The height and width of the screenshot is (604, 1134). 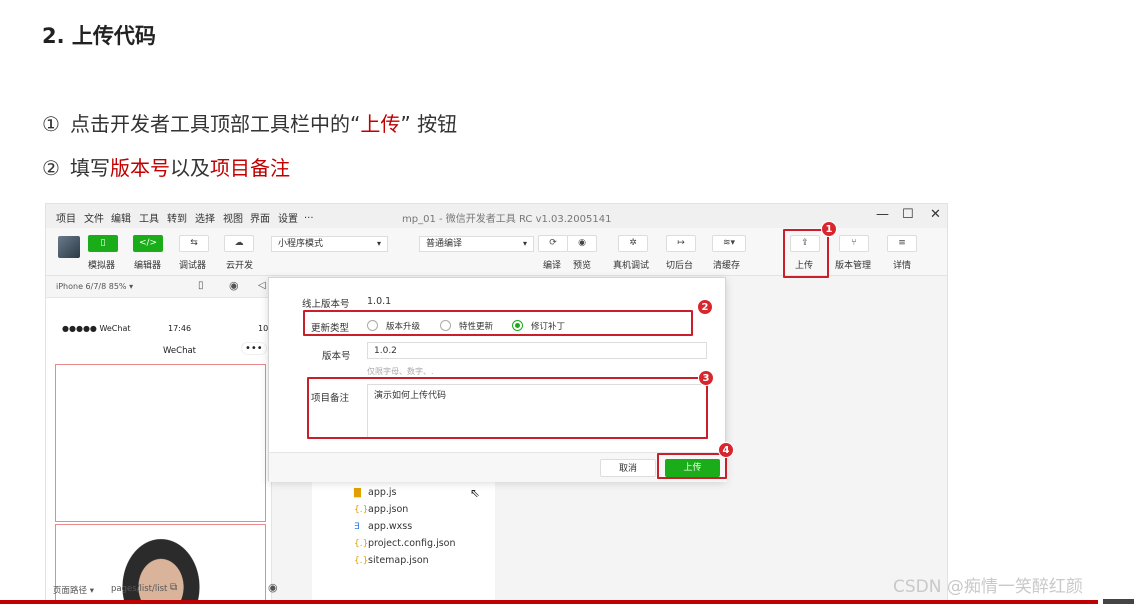 What do you see at coordinates (882, 214) in the screenshot?
I see `minimize-icon: —` at bounding box center [882, 214].